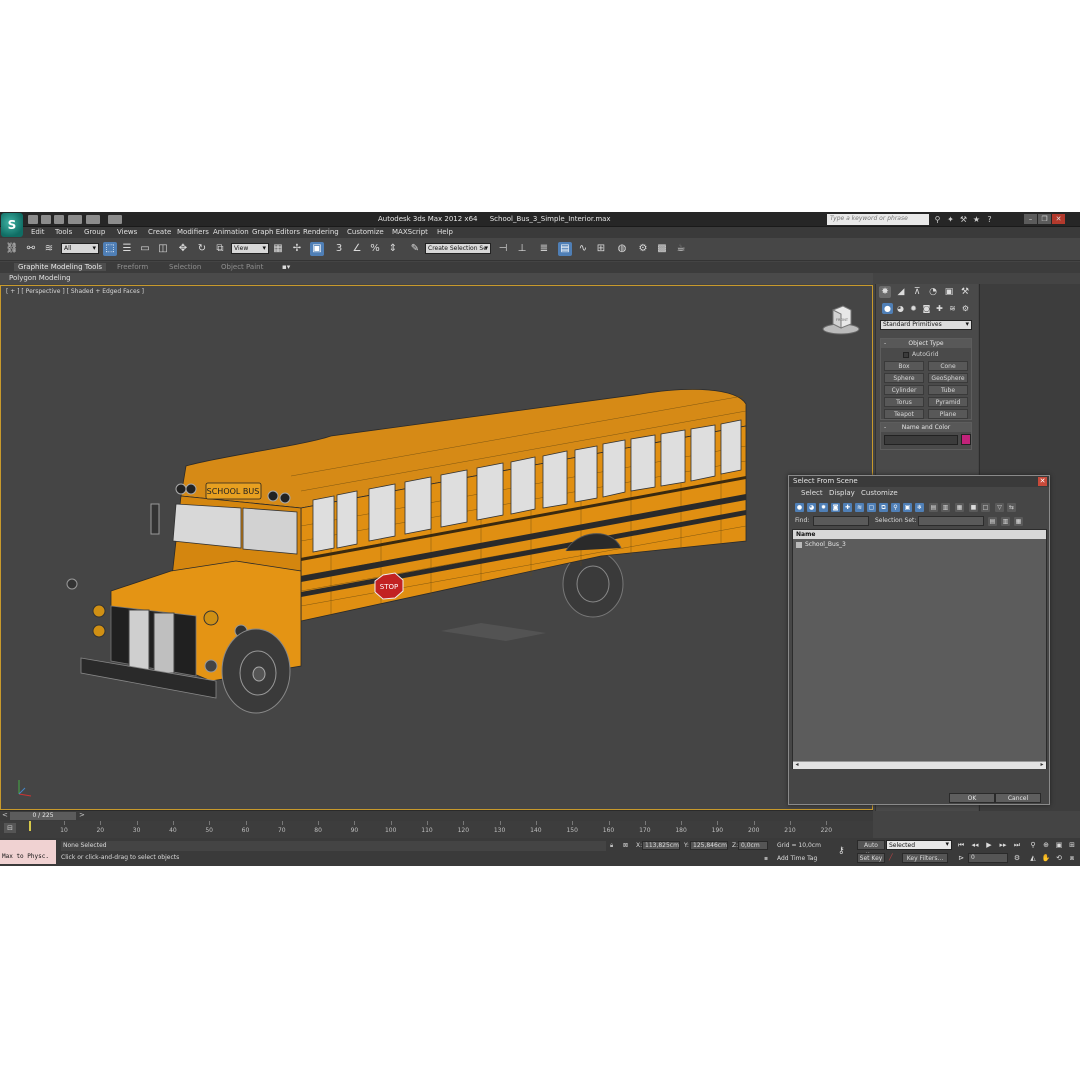  I want to click on unlink-icon: ⚯, so click(31, 249).